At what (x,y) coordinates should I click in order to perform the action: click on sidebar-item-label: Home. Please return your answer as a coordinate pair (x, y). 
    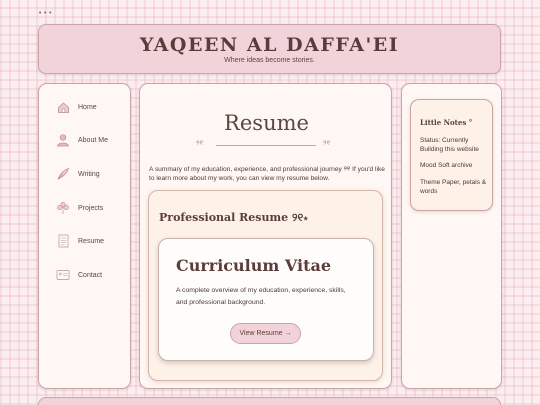
    Looking at the image, I should click on (87, 107).